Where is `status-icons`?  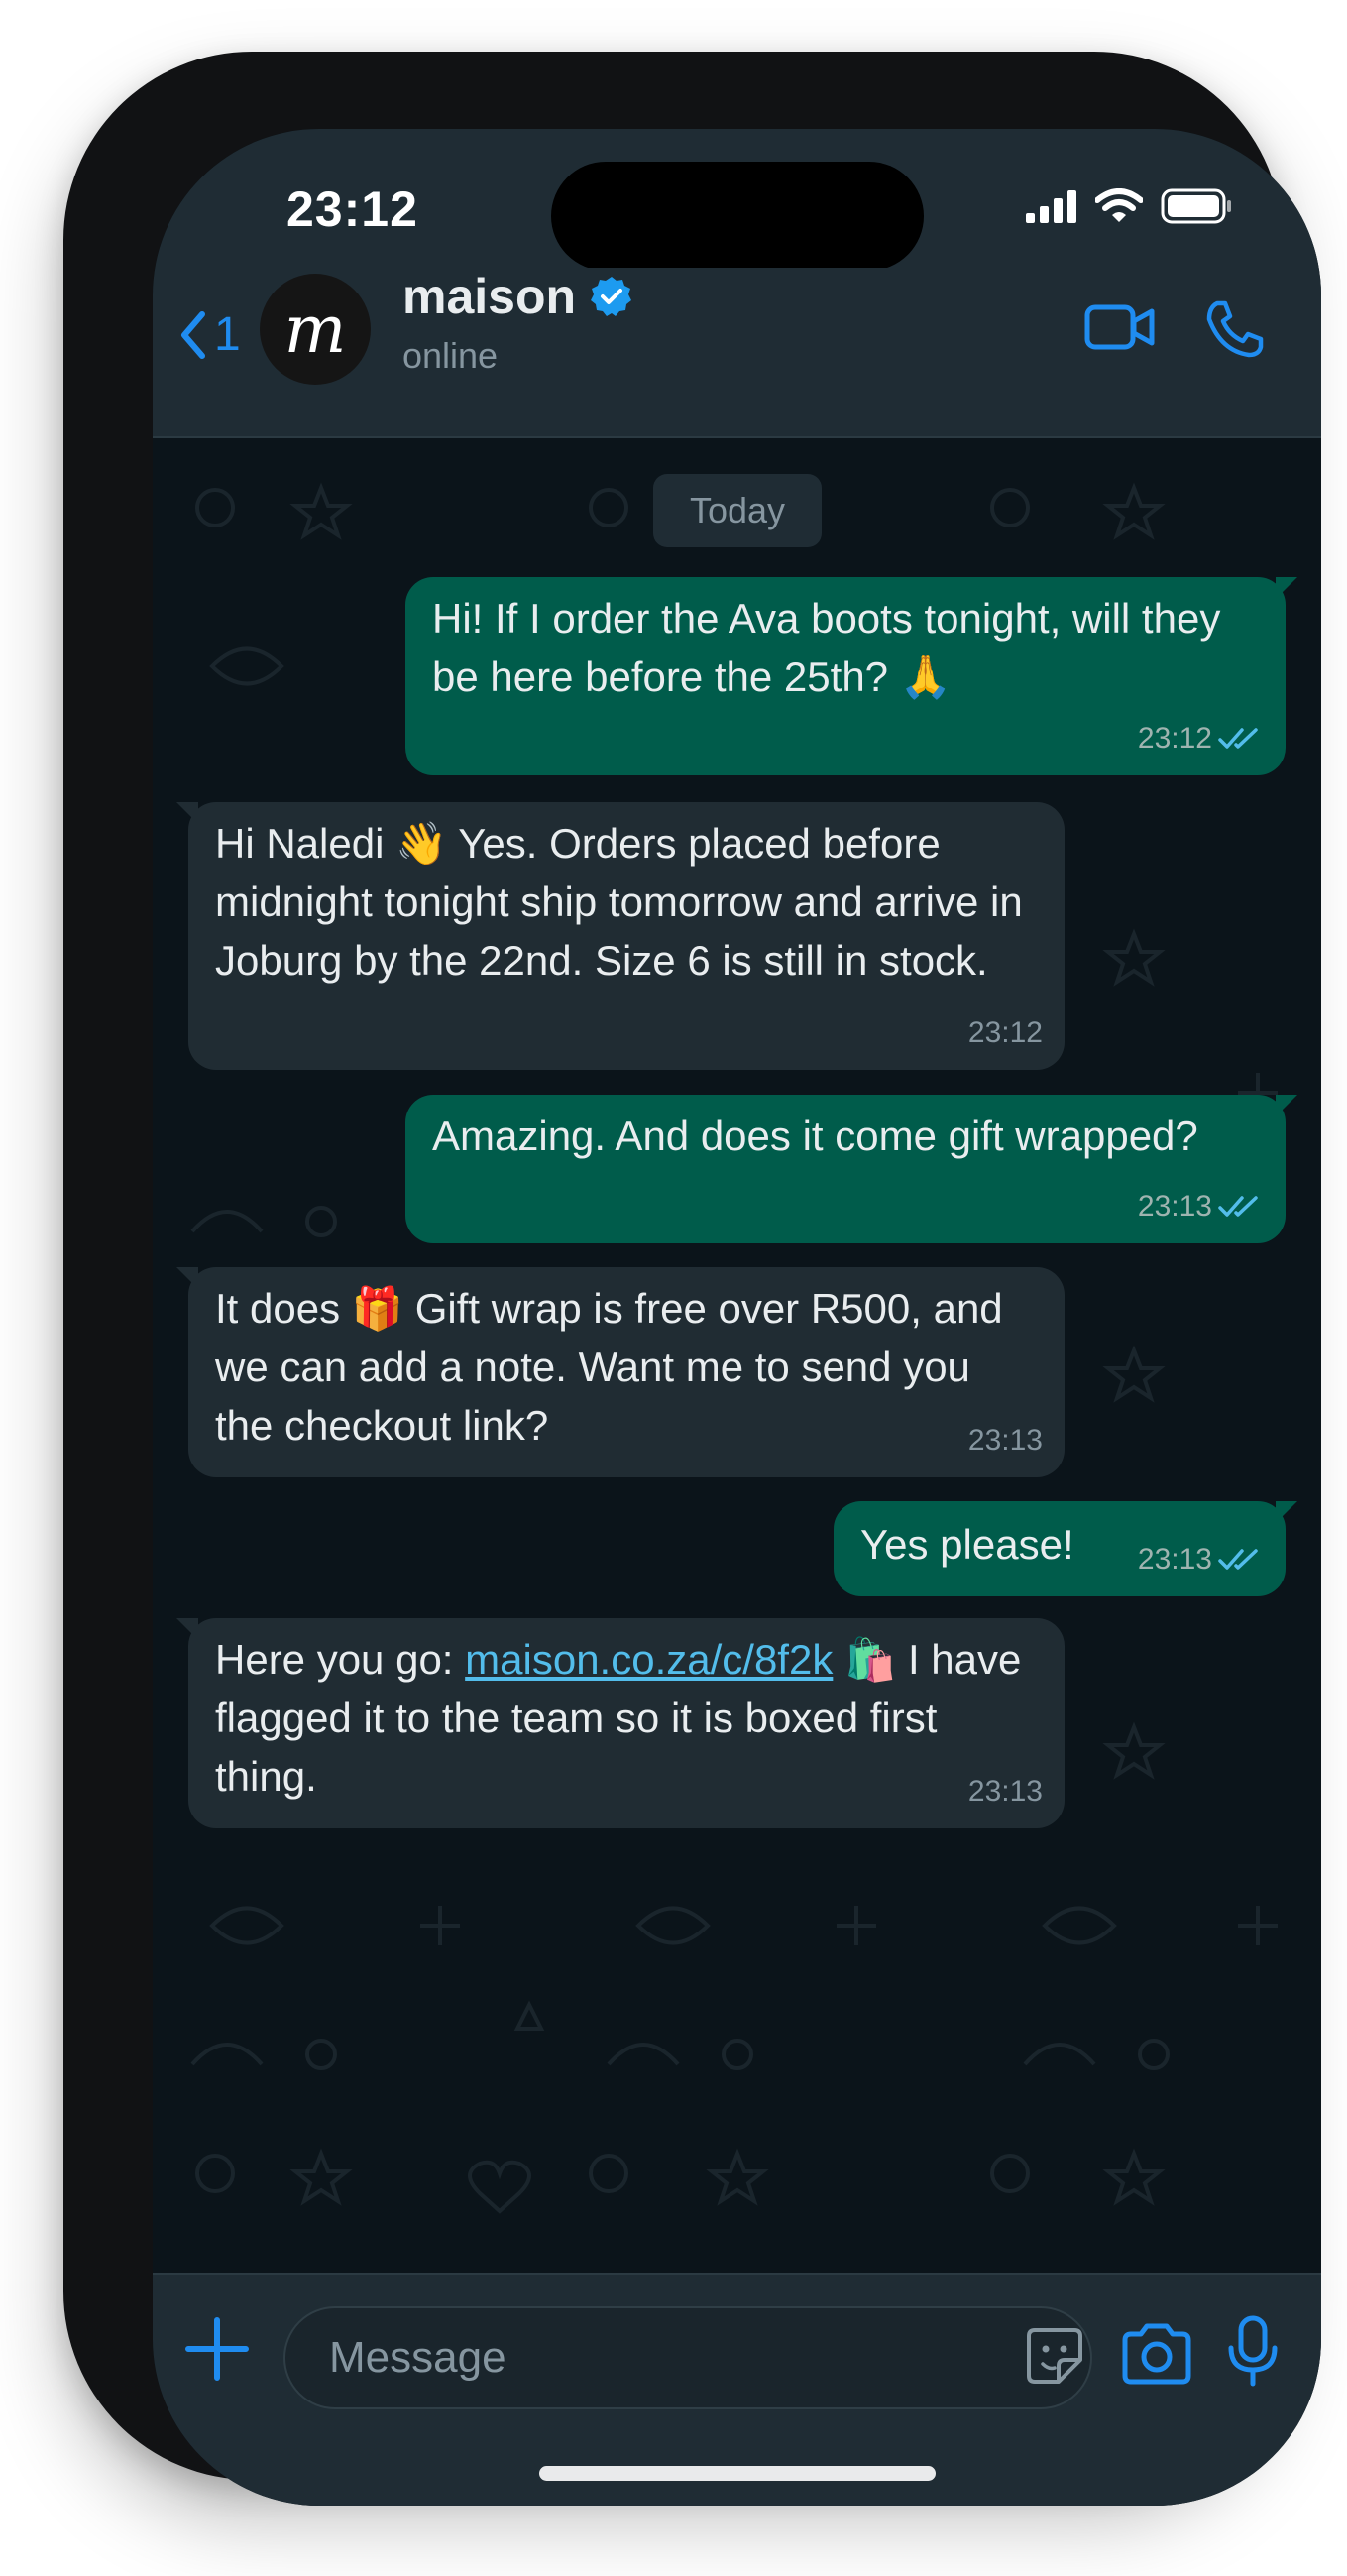
status-icons is located at coordinates (1129, 206).